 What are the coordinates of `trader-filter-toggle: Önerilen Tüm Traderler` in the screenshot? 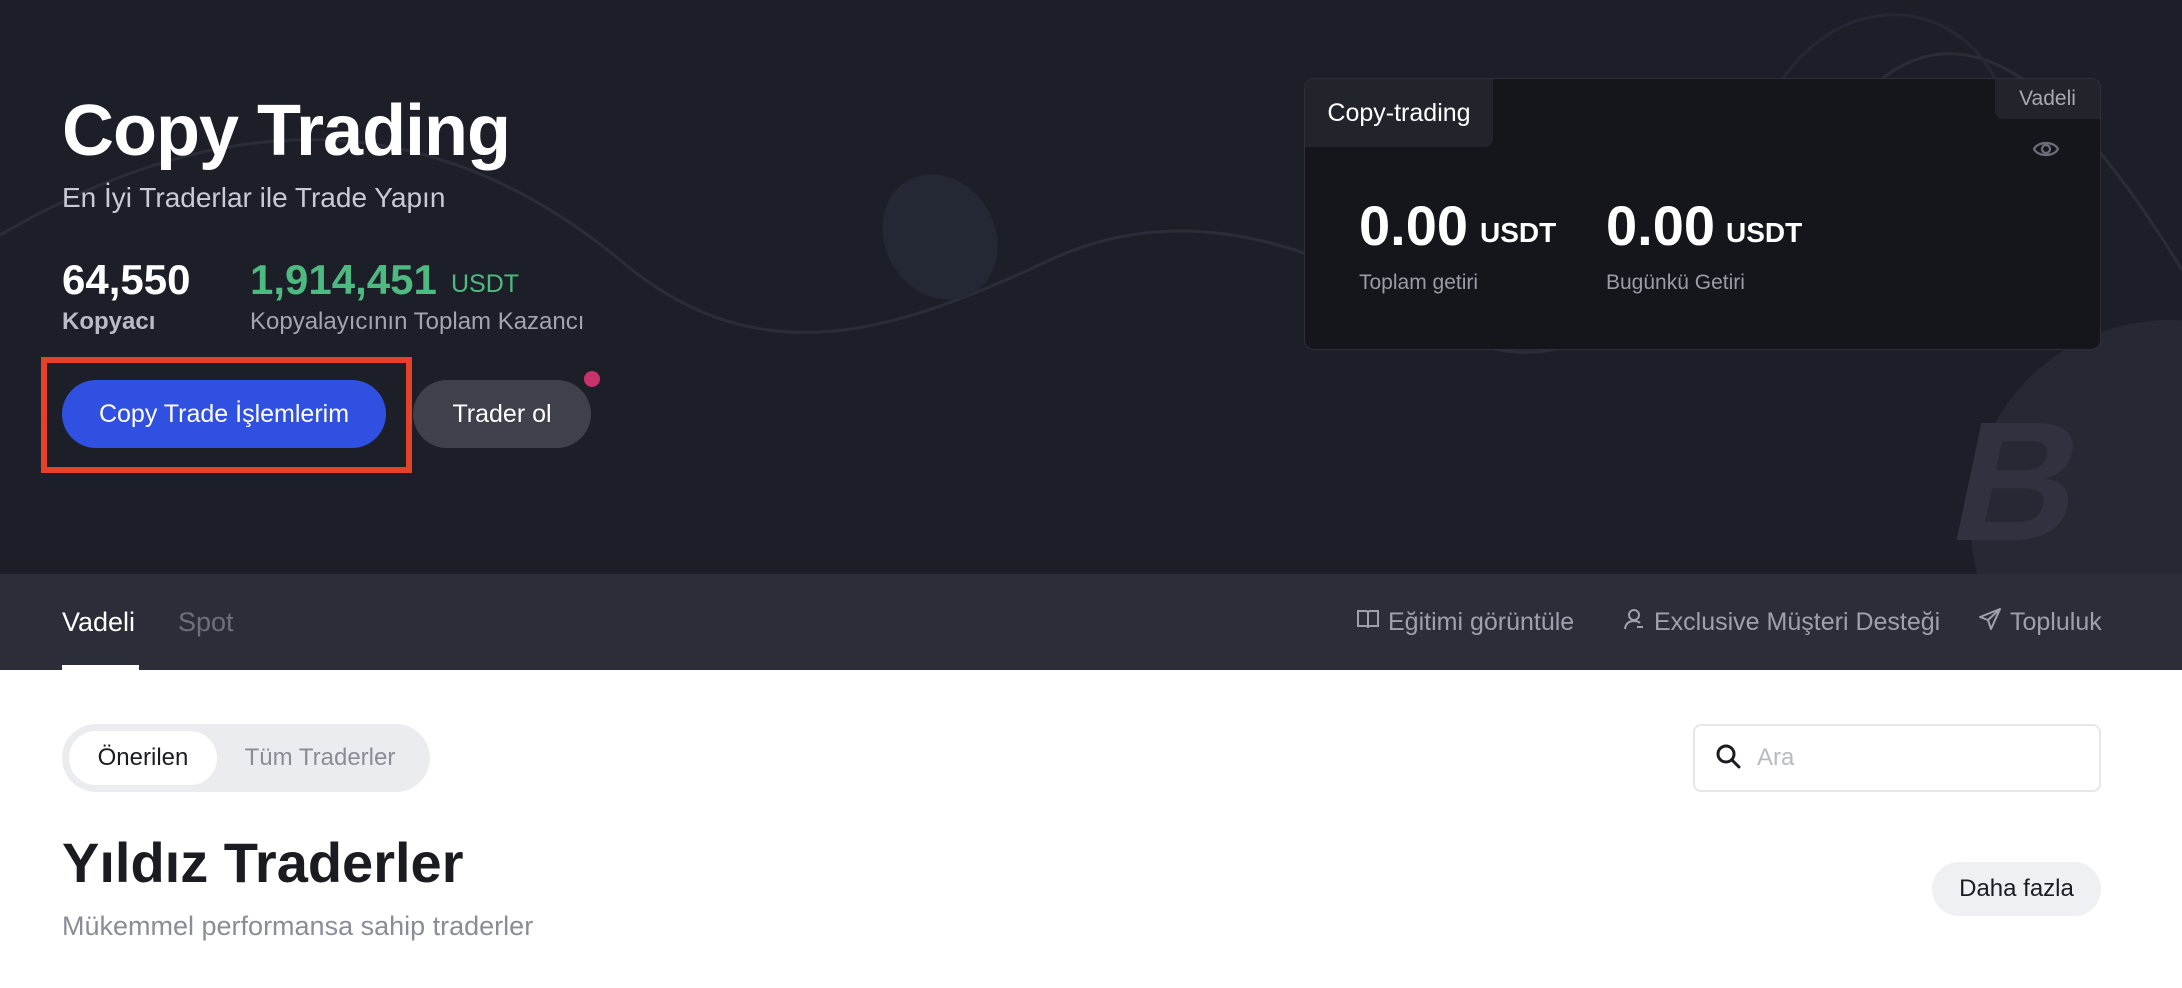 It's located at (246, 758).